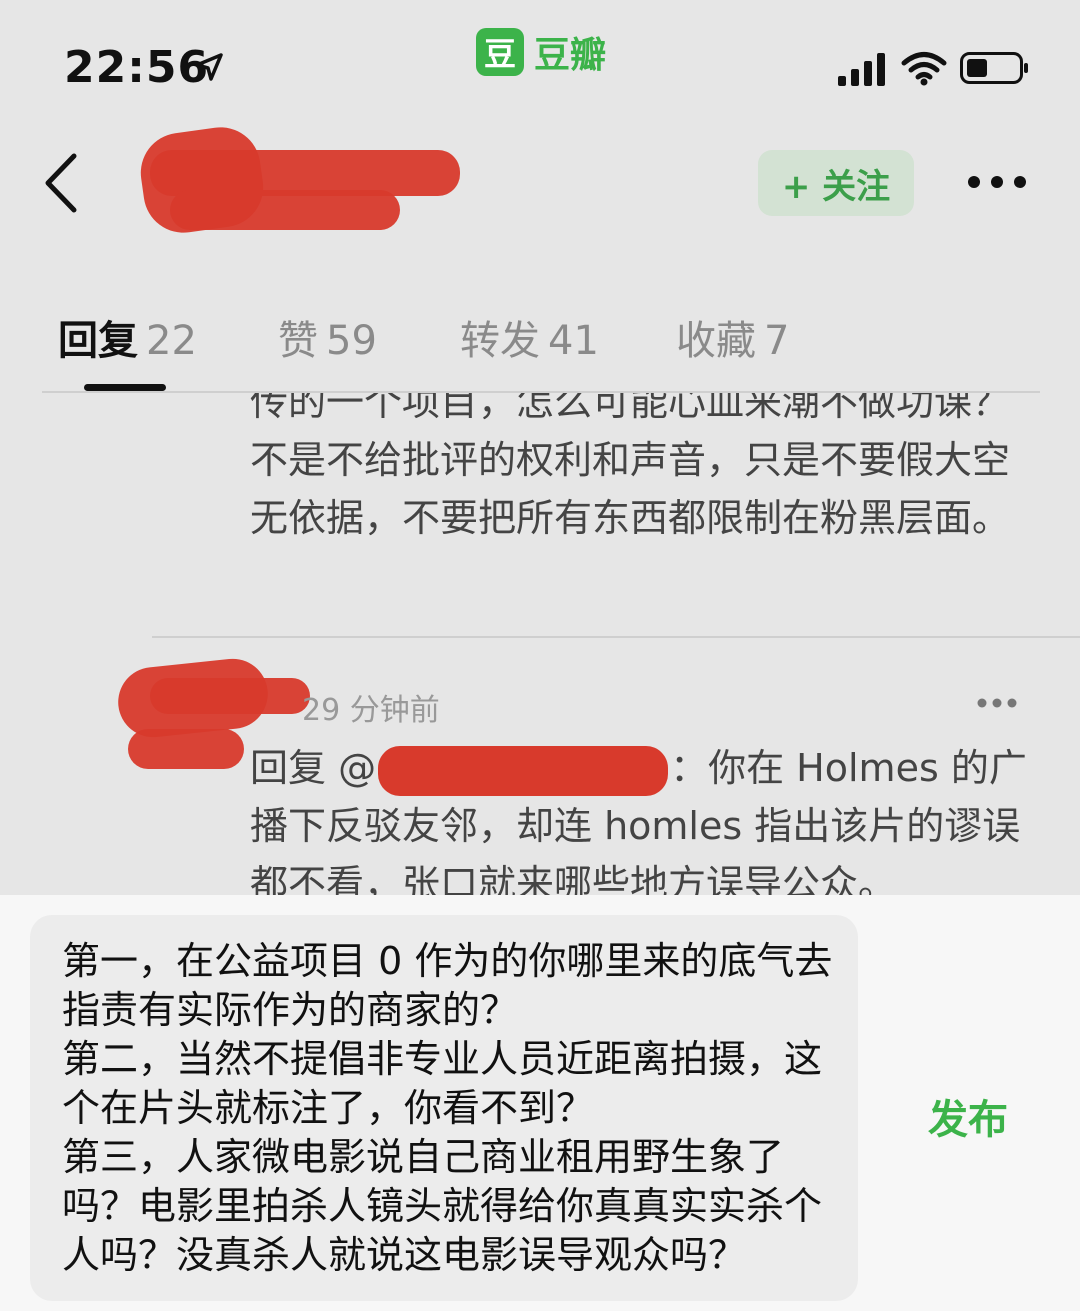  Describe the element at coordinates (968, 1116) in the screenshot. I see `publish-button: 发布` at that location.